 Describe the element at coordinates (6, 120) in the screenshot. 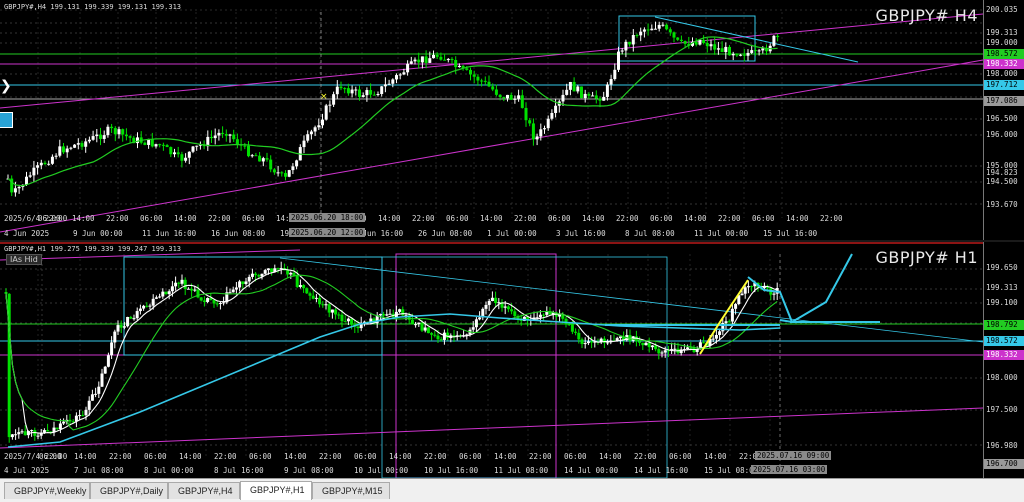

I see `left-panel-handle` at that location.